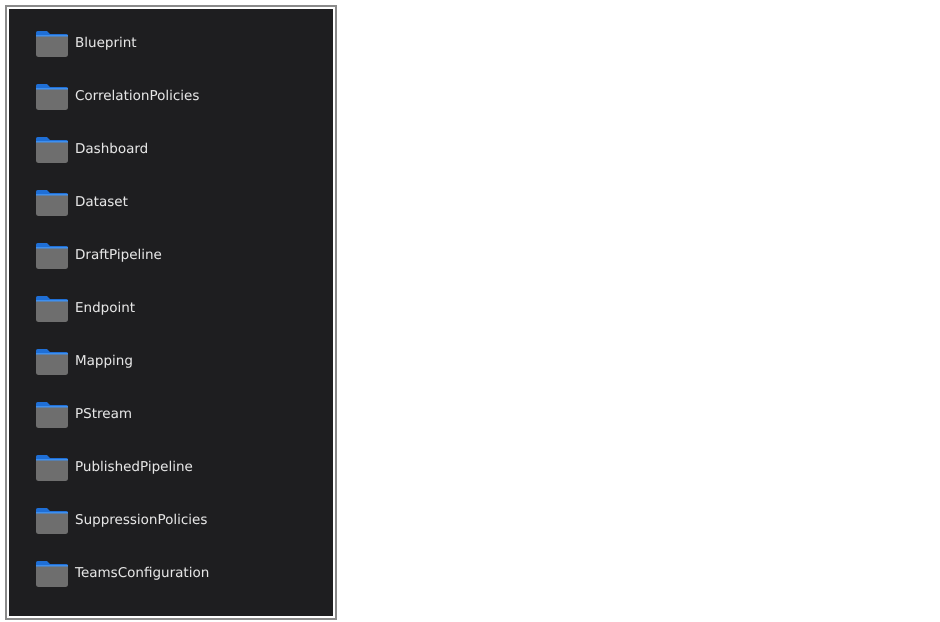 Image resolution: width=940 pixels, height=622 pixels. I want to click on folder-name: Dashboard, so click(111, 149).